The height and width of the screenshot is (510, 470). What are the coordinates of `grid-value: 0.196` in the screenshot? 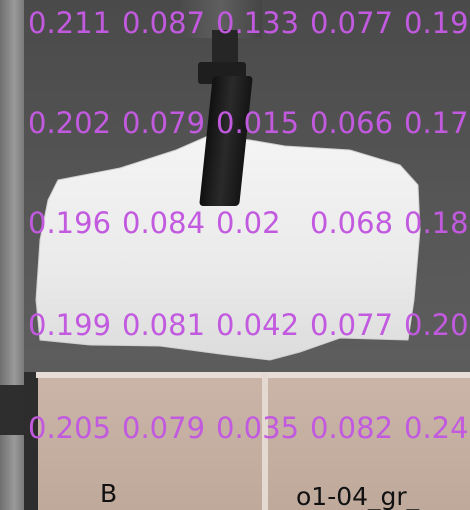 It's located at (70, 223).